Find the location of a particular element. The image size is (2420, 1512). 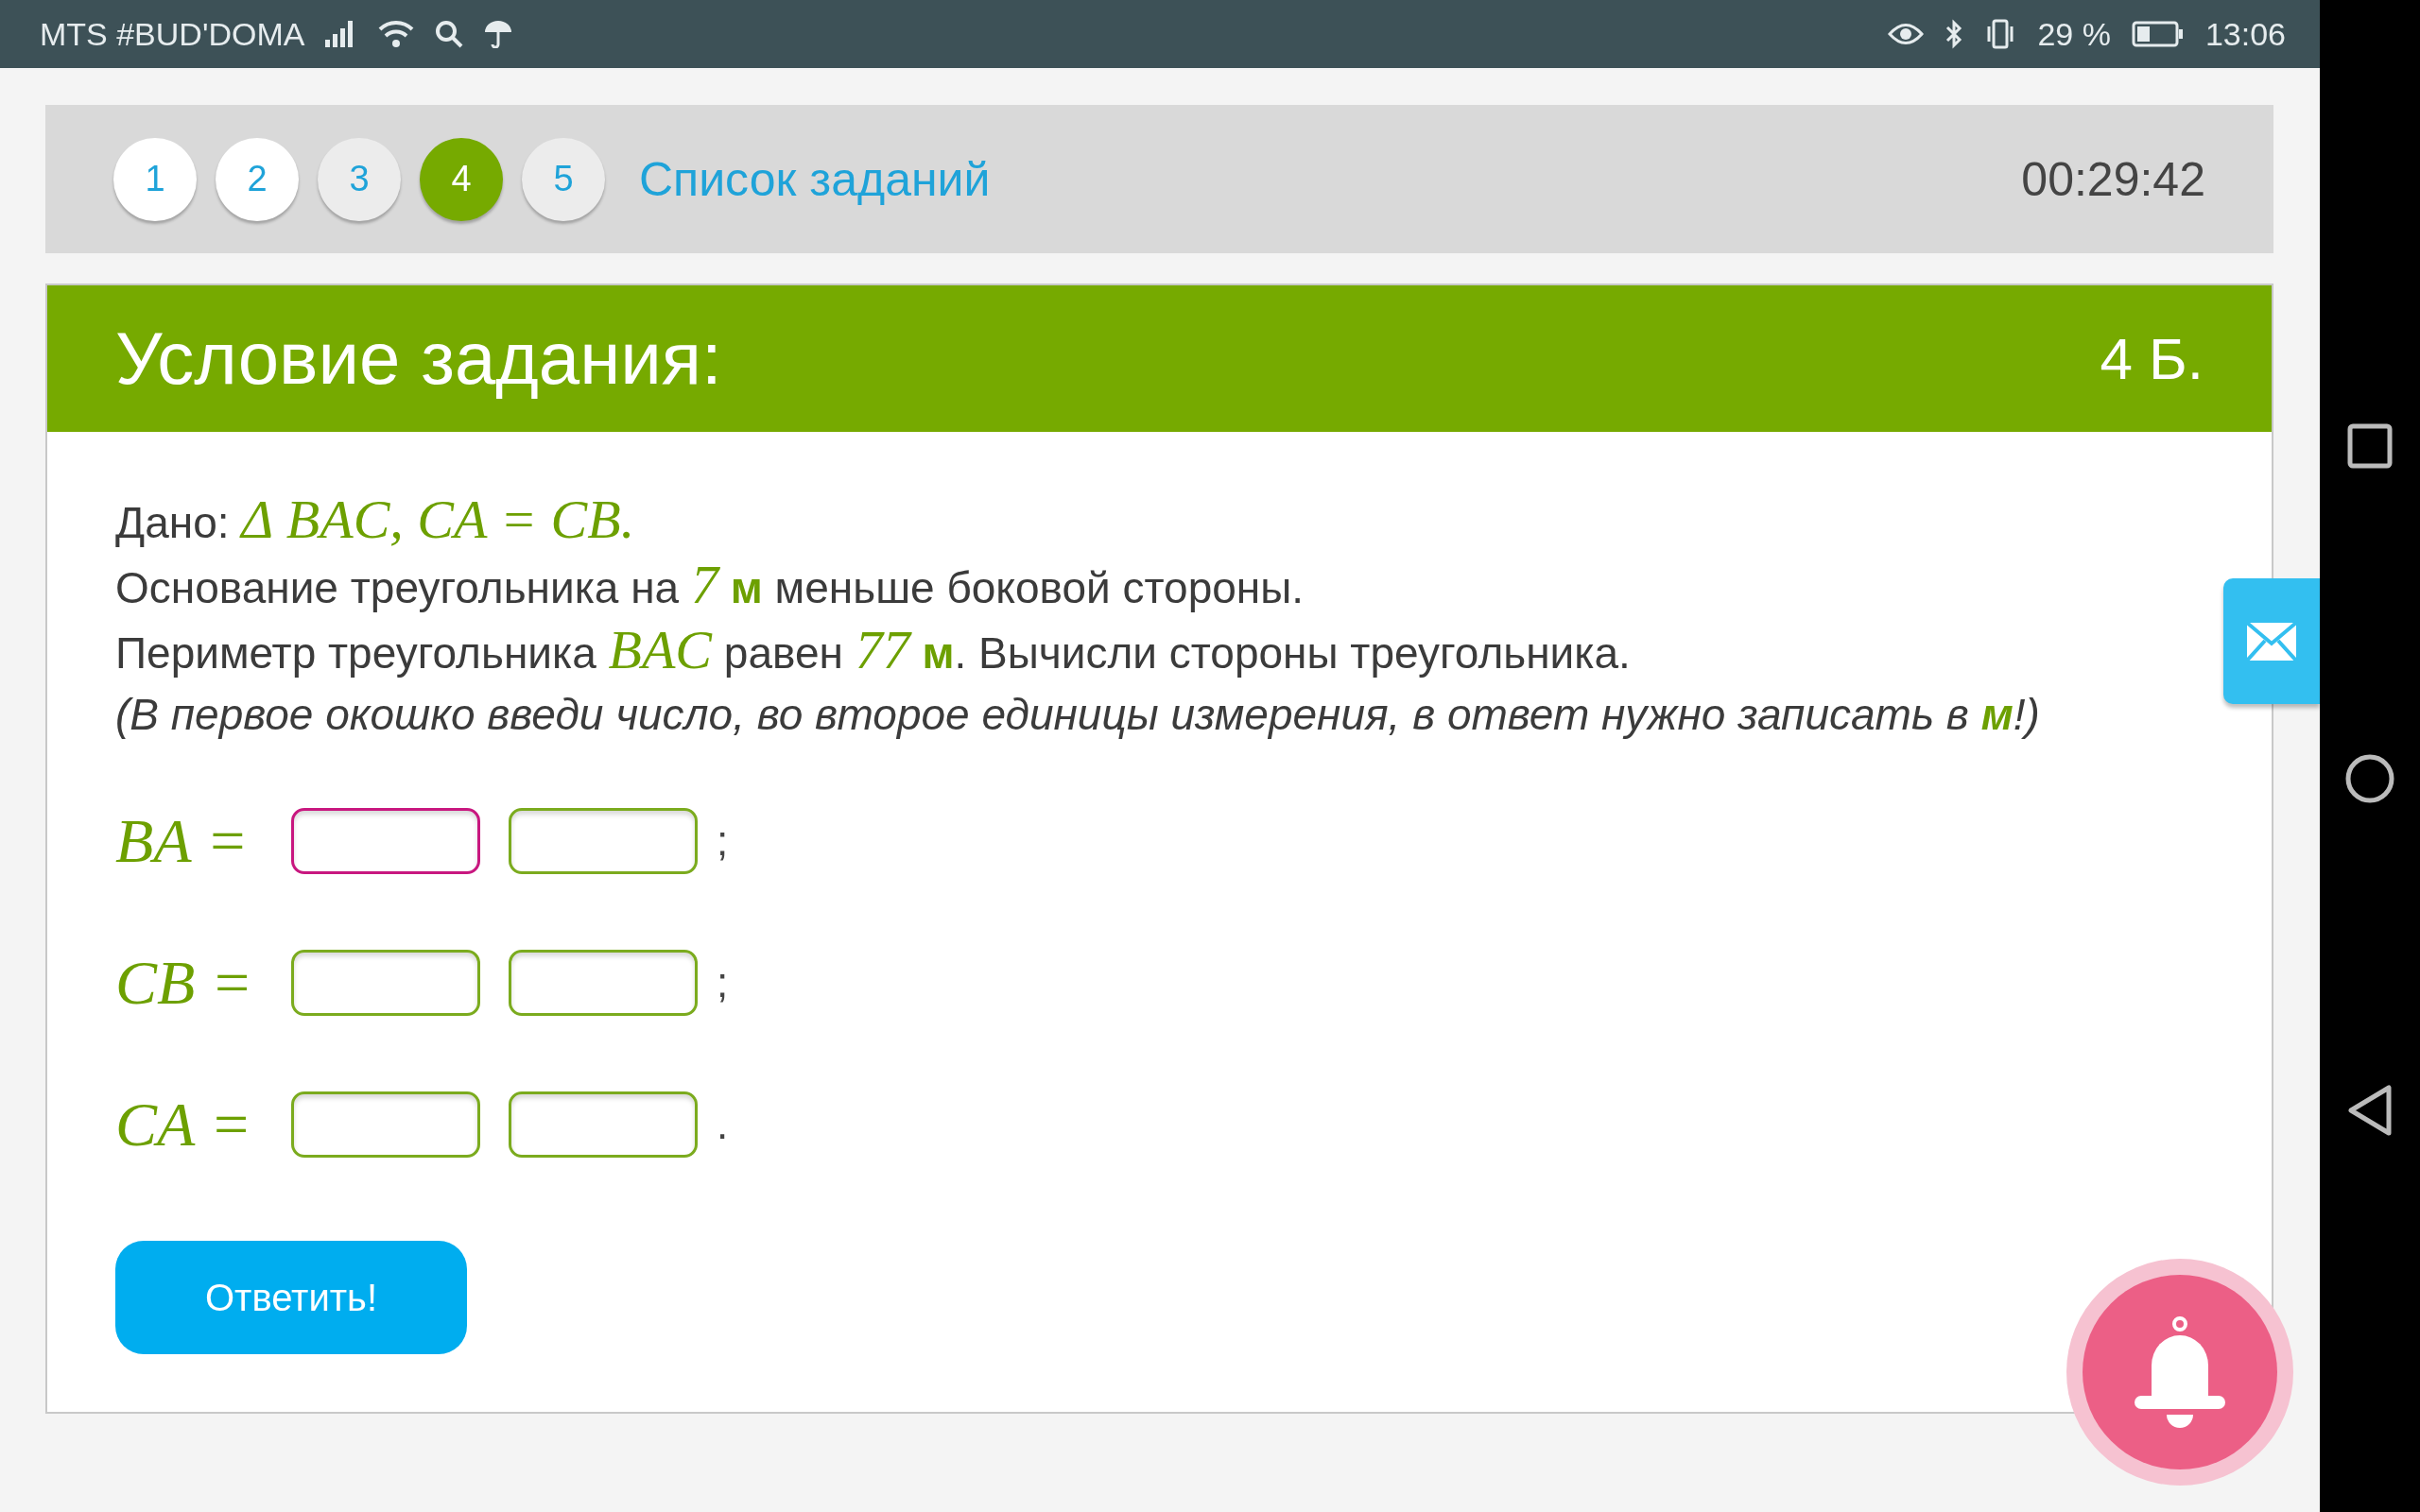

clock: 13:06 is located at coordinates (2245, 34).